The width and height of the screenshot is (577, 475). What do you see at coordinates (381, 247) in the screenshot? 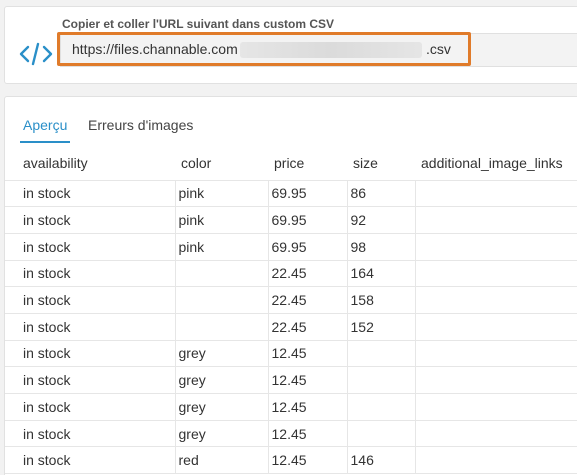
I see `table-cell-size: 98` at bounding box center [381, 247].